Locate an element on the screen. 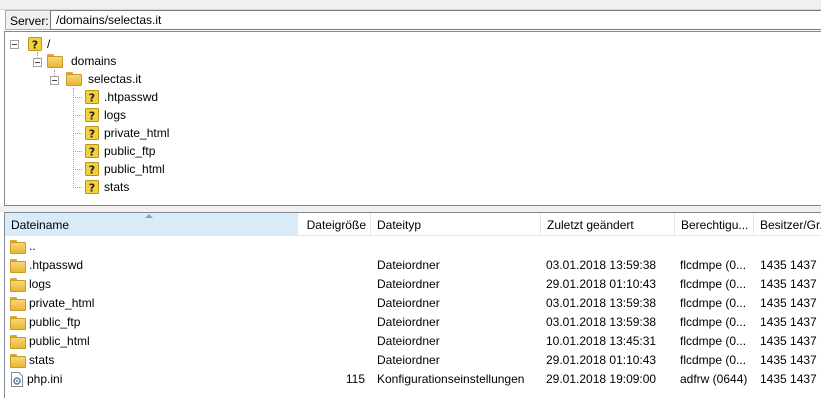 Image resolution: width=821 pixels, height=398 pixels. file-owner is located at coordinates (790, 246).